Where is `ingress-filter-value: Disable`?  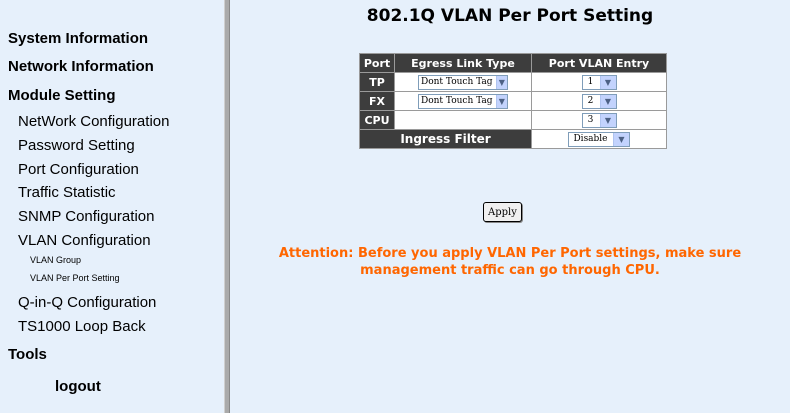 ingress-filter-value: Disable is located at coordinates (590, 139).